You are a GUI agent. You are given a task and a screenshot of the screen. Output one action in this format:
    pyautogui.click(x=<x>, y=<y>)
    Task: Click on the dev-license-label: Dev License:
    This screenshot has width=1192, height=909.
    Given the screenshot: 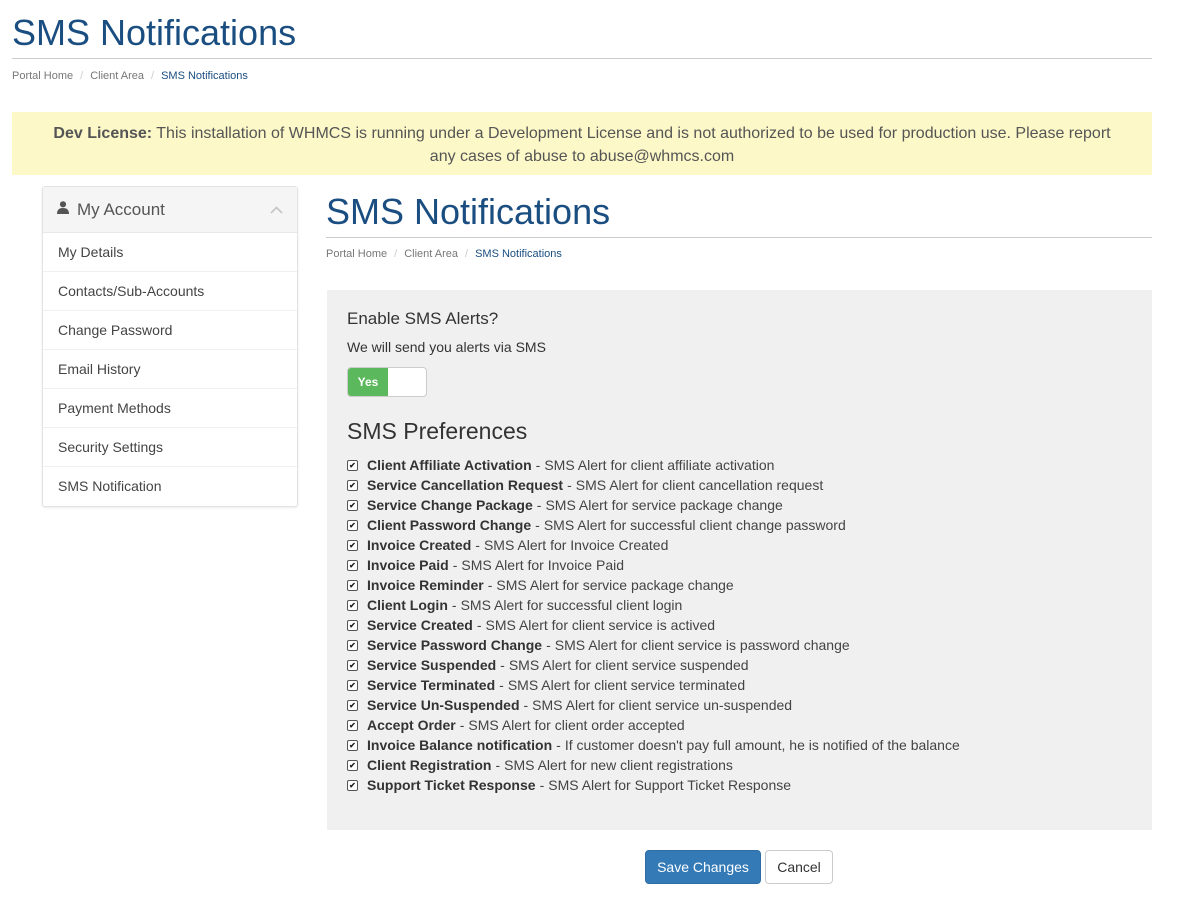 What is the action you would take?
    pyautogui.click(x=103, y=133)
    